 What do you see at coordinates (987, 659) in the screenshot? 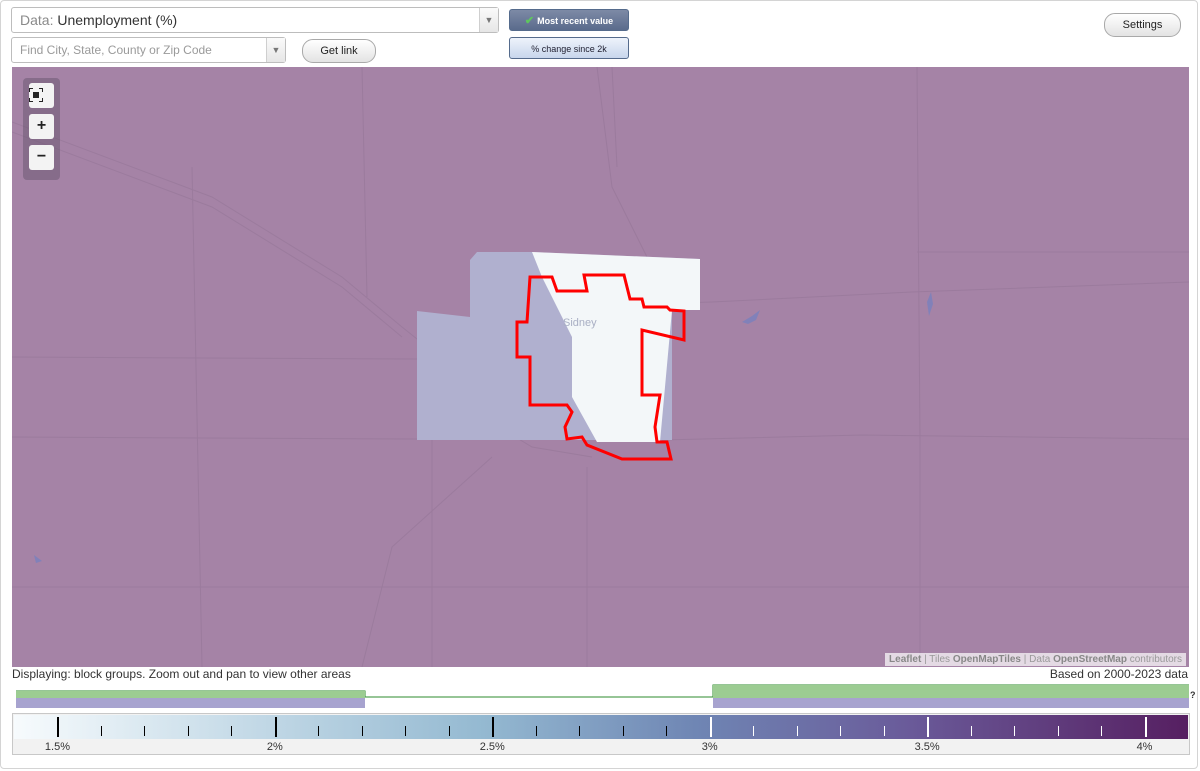
I see `openmaptiles-link: OpenMapTiles` at bounding box center [987, 659].